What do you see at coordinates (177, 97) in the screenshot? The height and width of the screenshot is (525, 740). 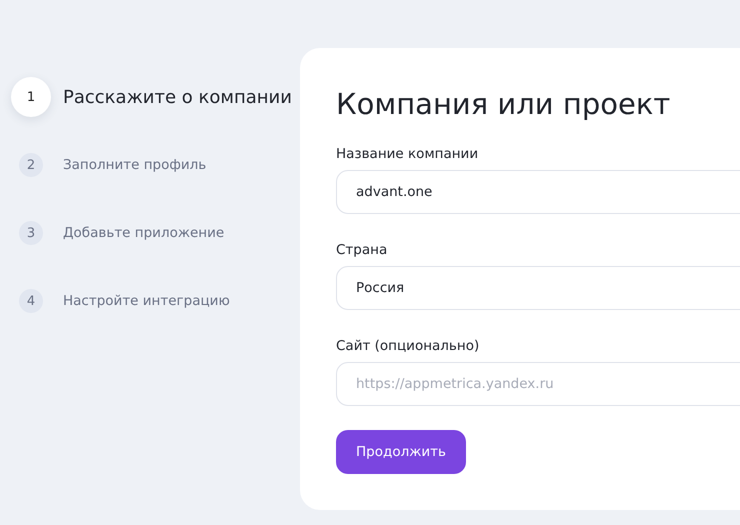 I see `step-label: Расскажите о компании` at bounding box center [177, 97].